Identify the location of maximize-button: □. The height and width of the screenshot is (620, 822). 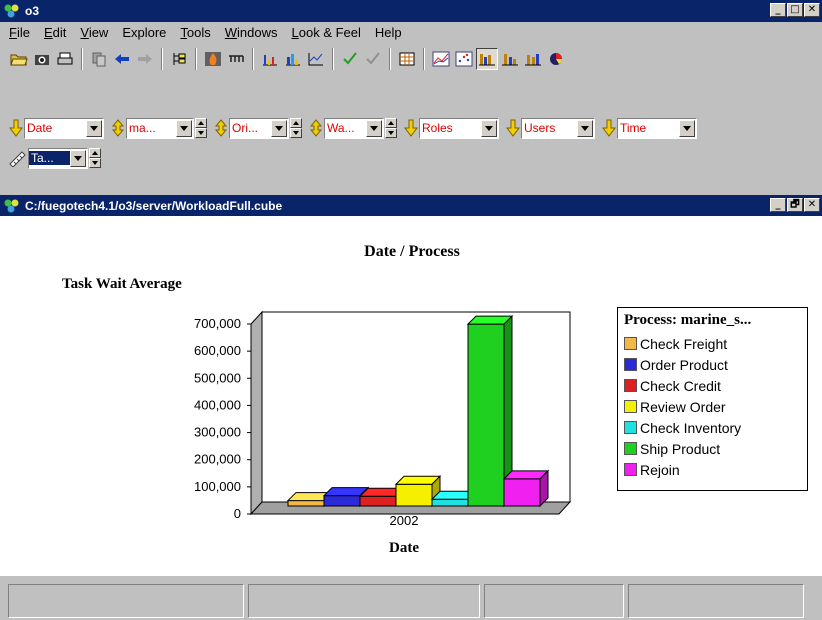
(795, 10).